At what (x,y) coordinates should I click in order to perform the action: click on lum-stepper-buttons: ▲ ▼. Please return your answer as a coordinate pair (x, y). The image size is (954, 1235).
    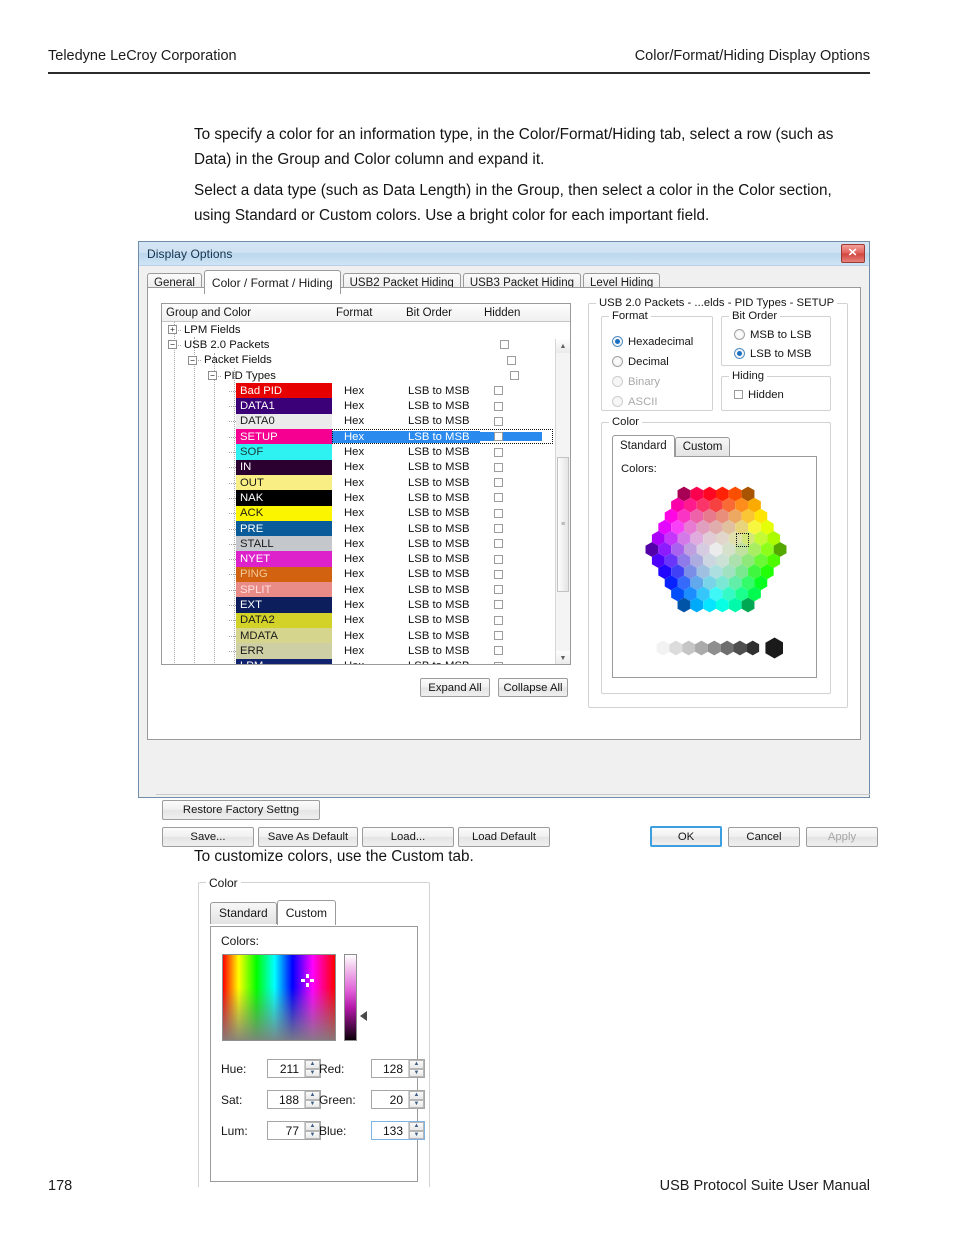
    Looking at the image, I should click on (312, 1130).